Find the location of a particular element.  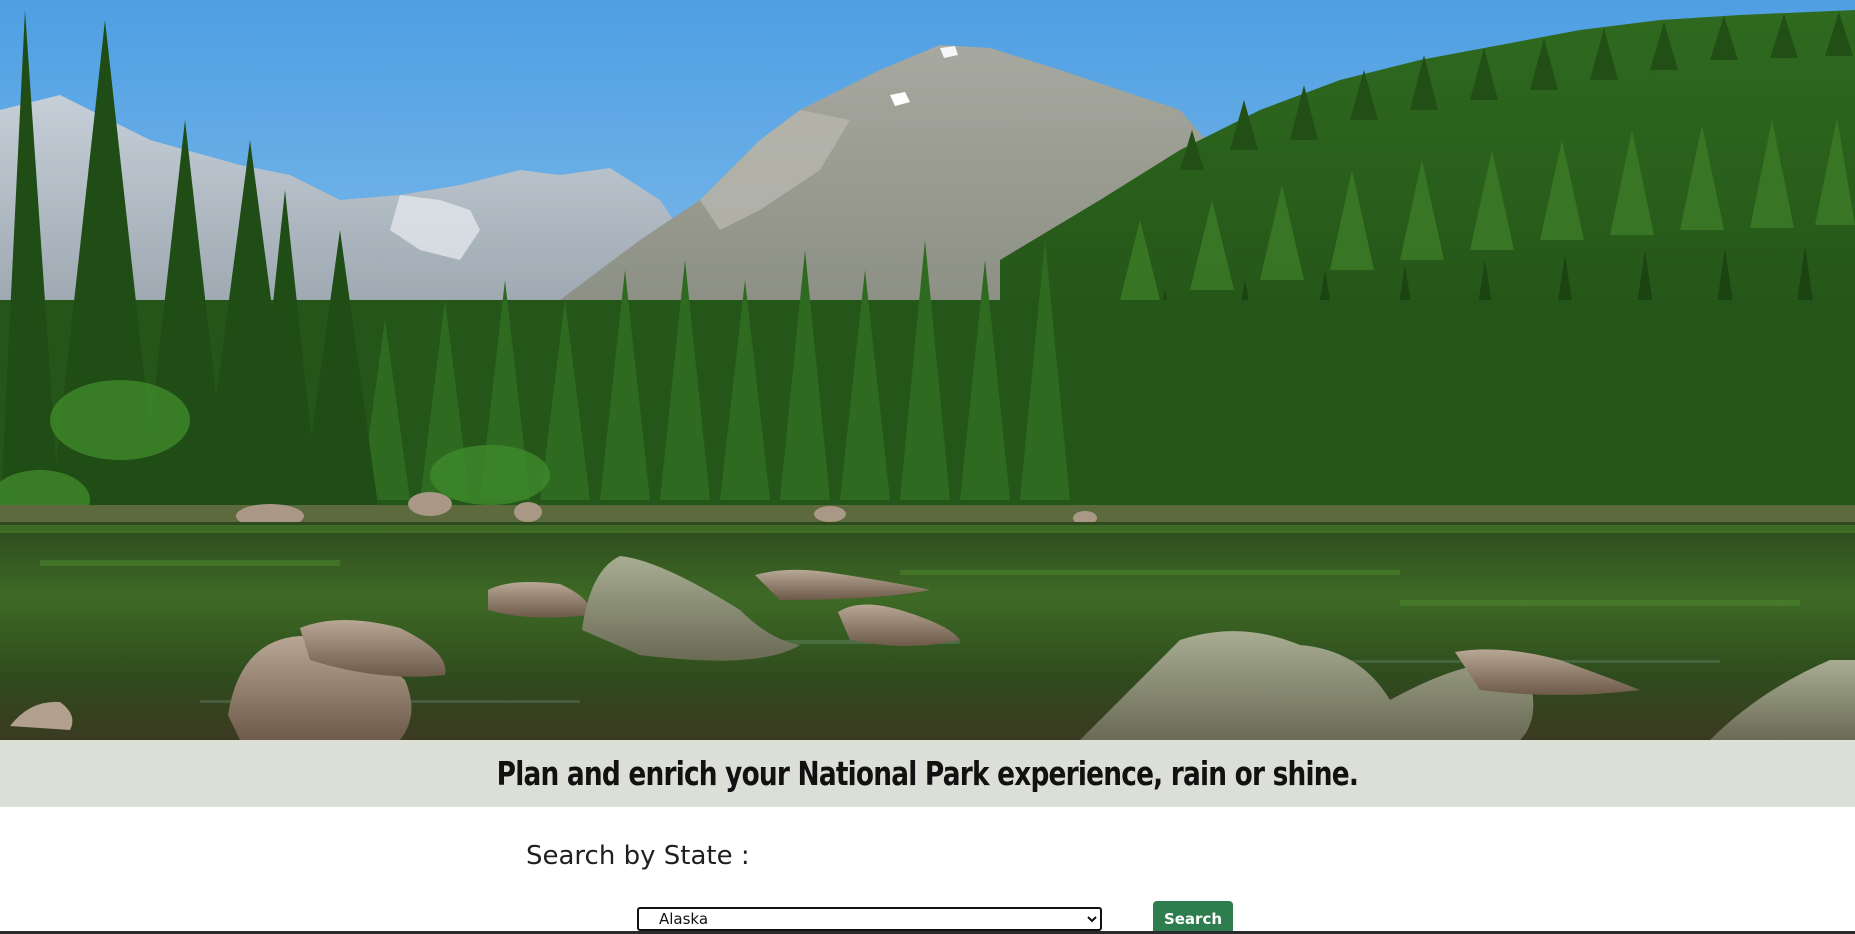

search-button: Search is located at coordinates (1193, 917).